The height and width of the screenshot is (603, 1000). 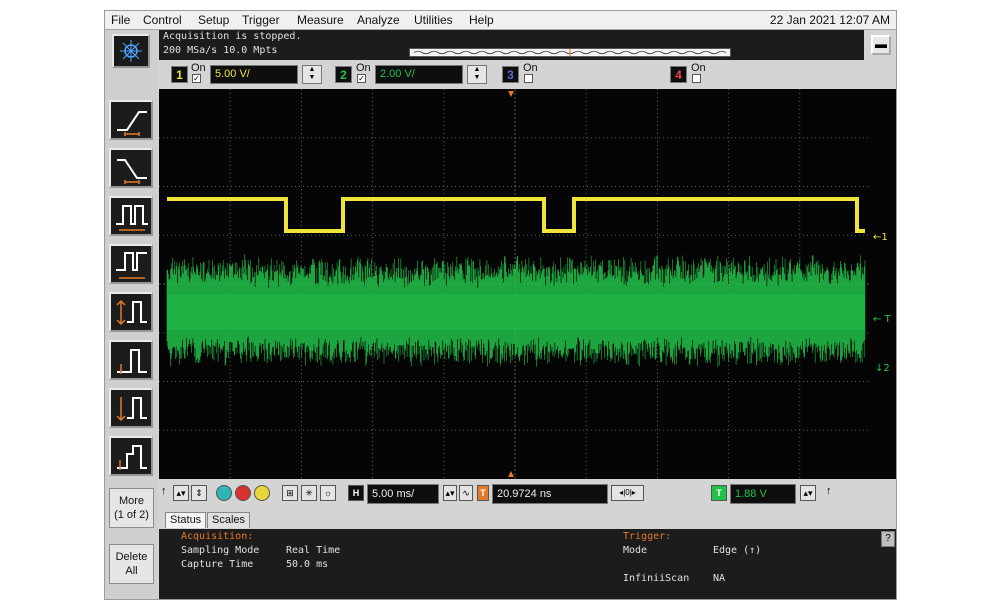 What do you see at coordinates (882, 368) in the screenshot?
I see `channel-2-level-marker: ↓2` at bounding box center [882, 368].